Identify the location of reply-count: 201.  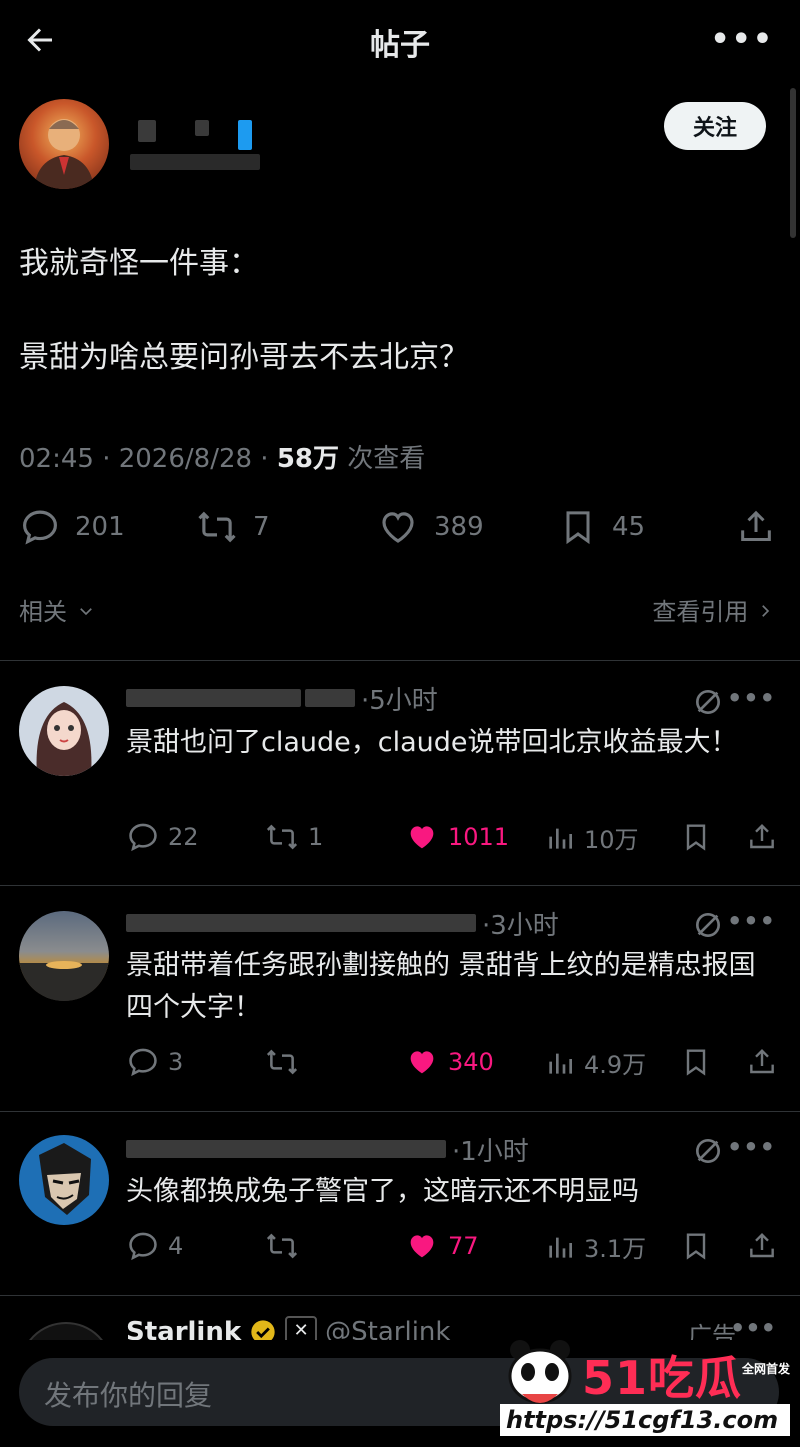
(100, 527).